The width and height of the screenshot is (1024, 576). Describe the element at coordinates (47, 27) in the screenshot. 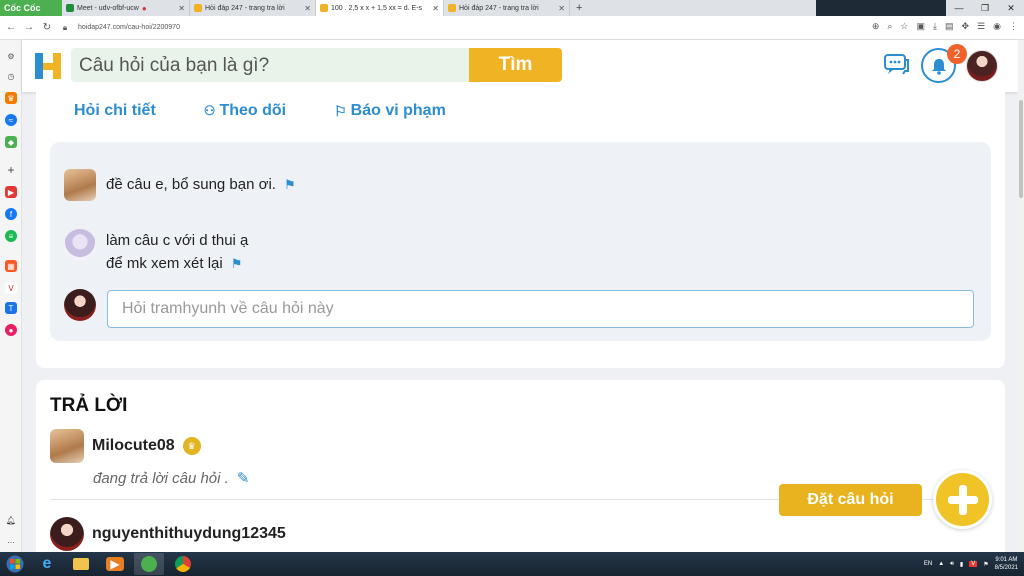

I see `reload-icon: ↻` at that location.